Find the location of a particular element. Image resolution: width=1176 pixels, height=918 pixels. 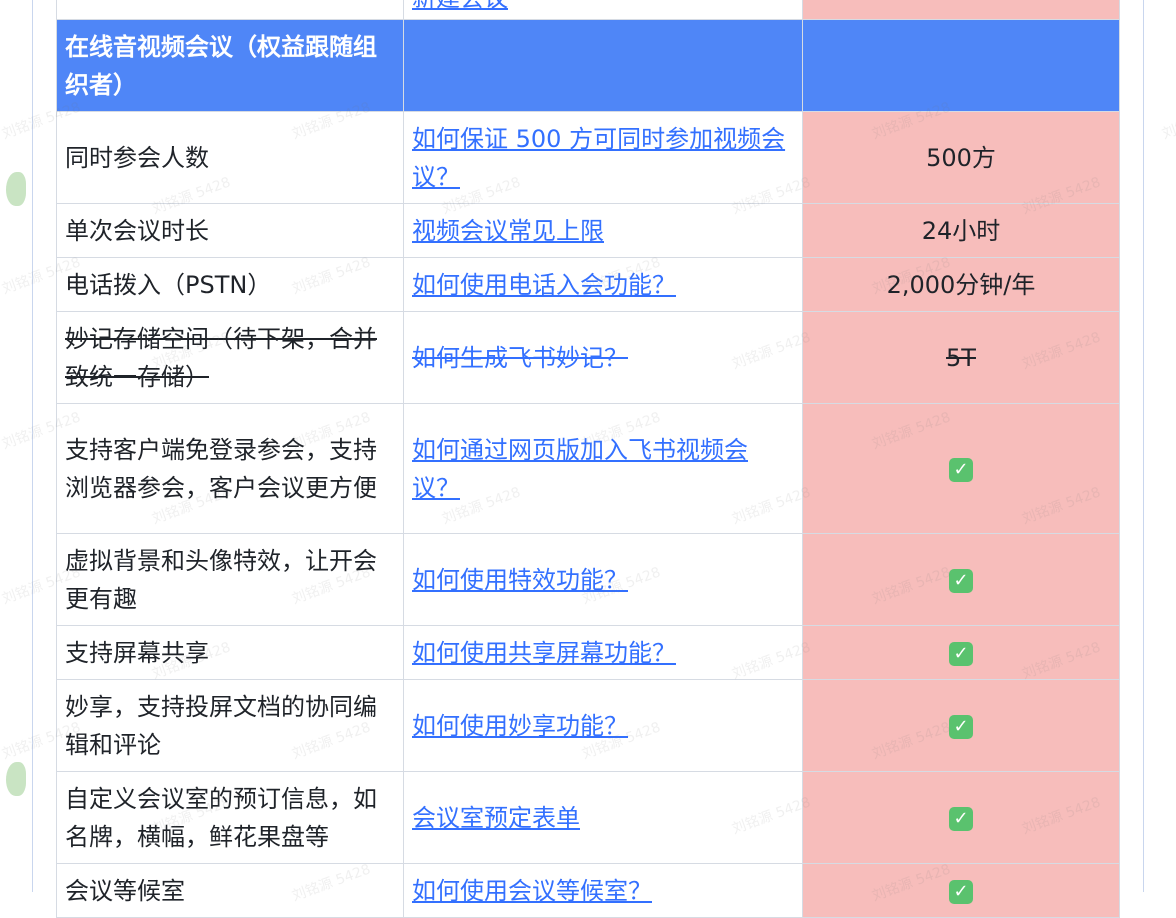

table-row: 妙记存储空间（待下架，合并致统一存储） 如何生成飞书妙记？ 5T is located at coordinates (588, 357).